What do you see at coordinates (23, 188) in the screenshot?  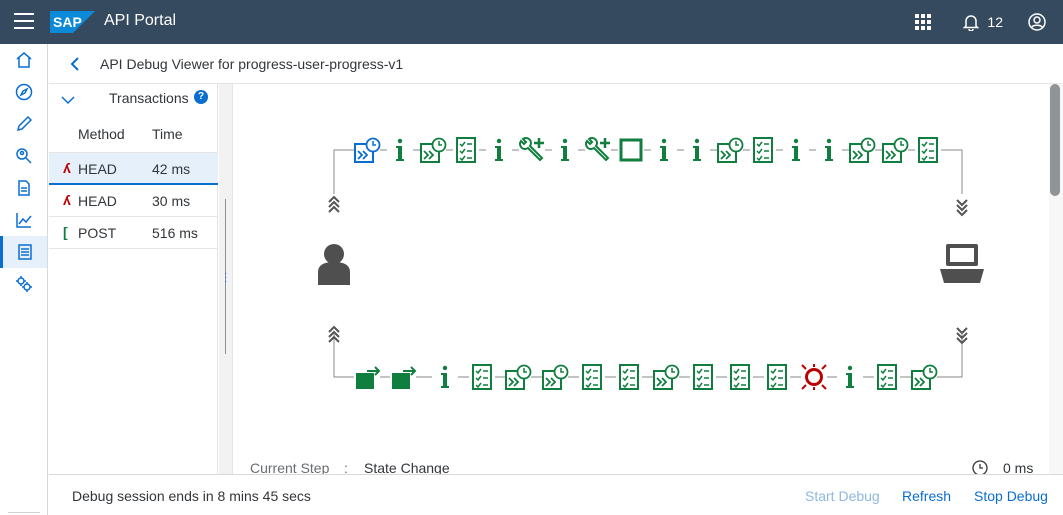 I see `document-icon` at bounding box center [23, 188].